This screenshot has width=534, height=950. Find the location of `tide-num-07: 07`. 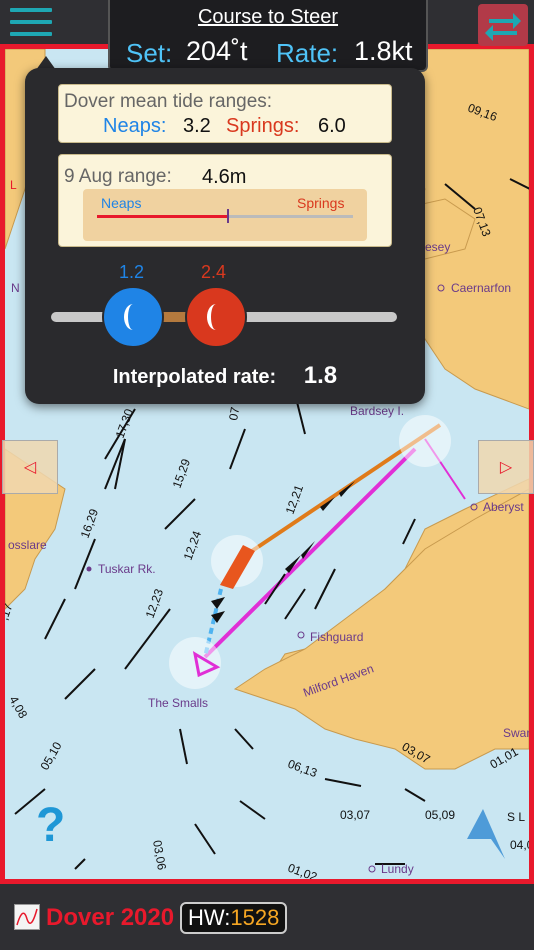

tide-num-07: 07 is located at coordinates (234, 414).